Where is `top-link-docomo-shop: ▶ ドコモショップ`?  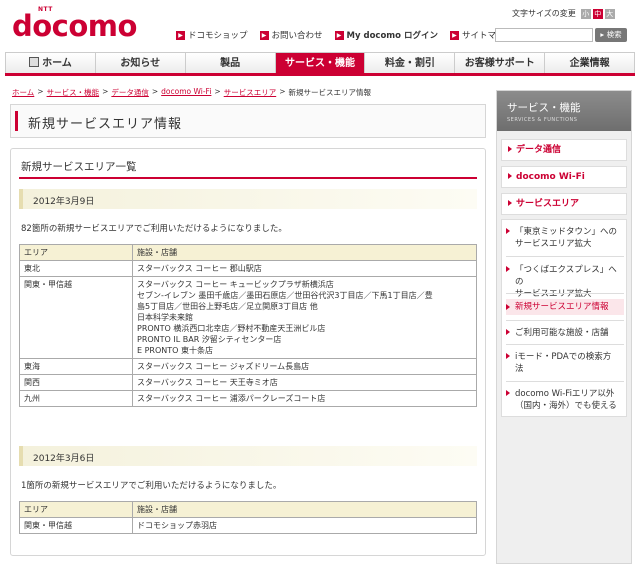
top-link-docomo-shop: ▶ ドコモショップ is located at coordinates (212, 35).